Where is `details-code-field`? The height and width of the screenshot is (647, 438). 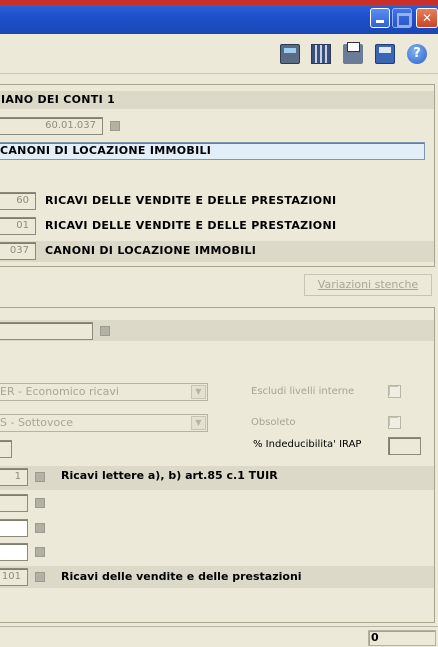
details-code-field is located at coordinates (46, 331).